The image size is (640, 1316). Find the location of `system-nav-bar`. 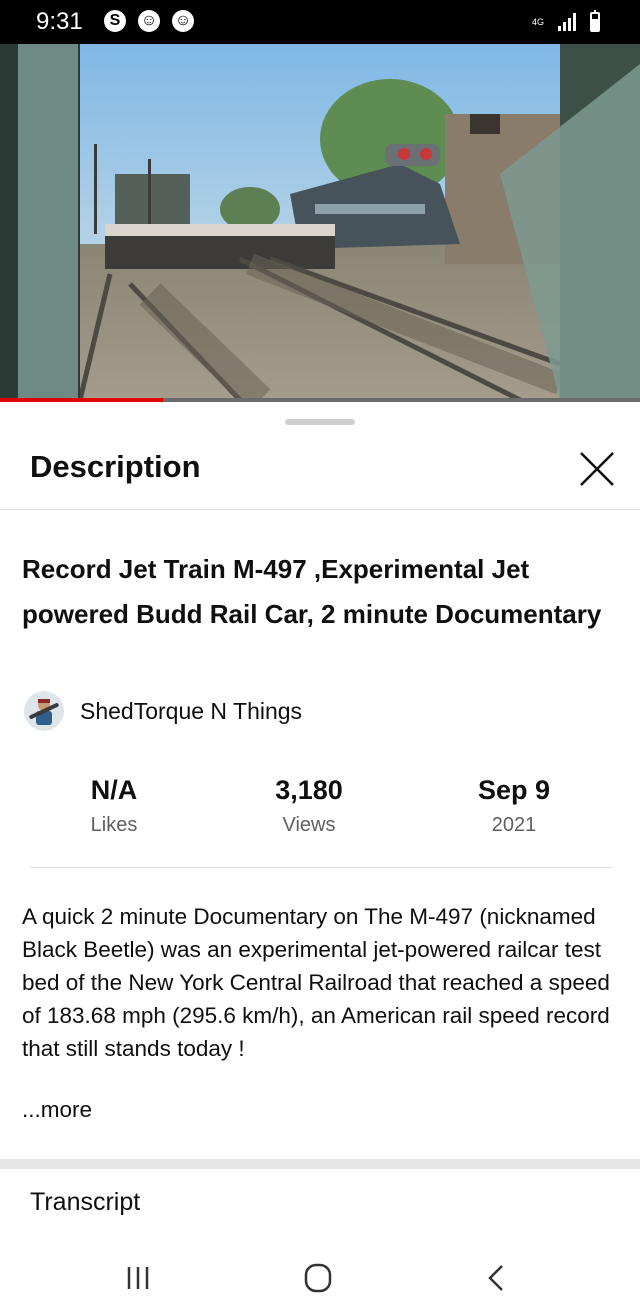

system-nav-bar is located at coordinates (320, 1278).